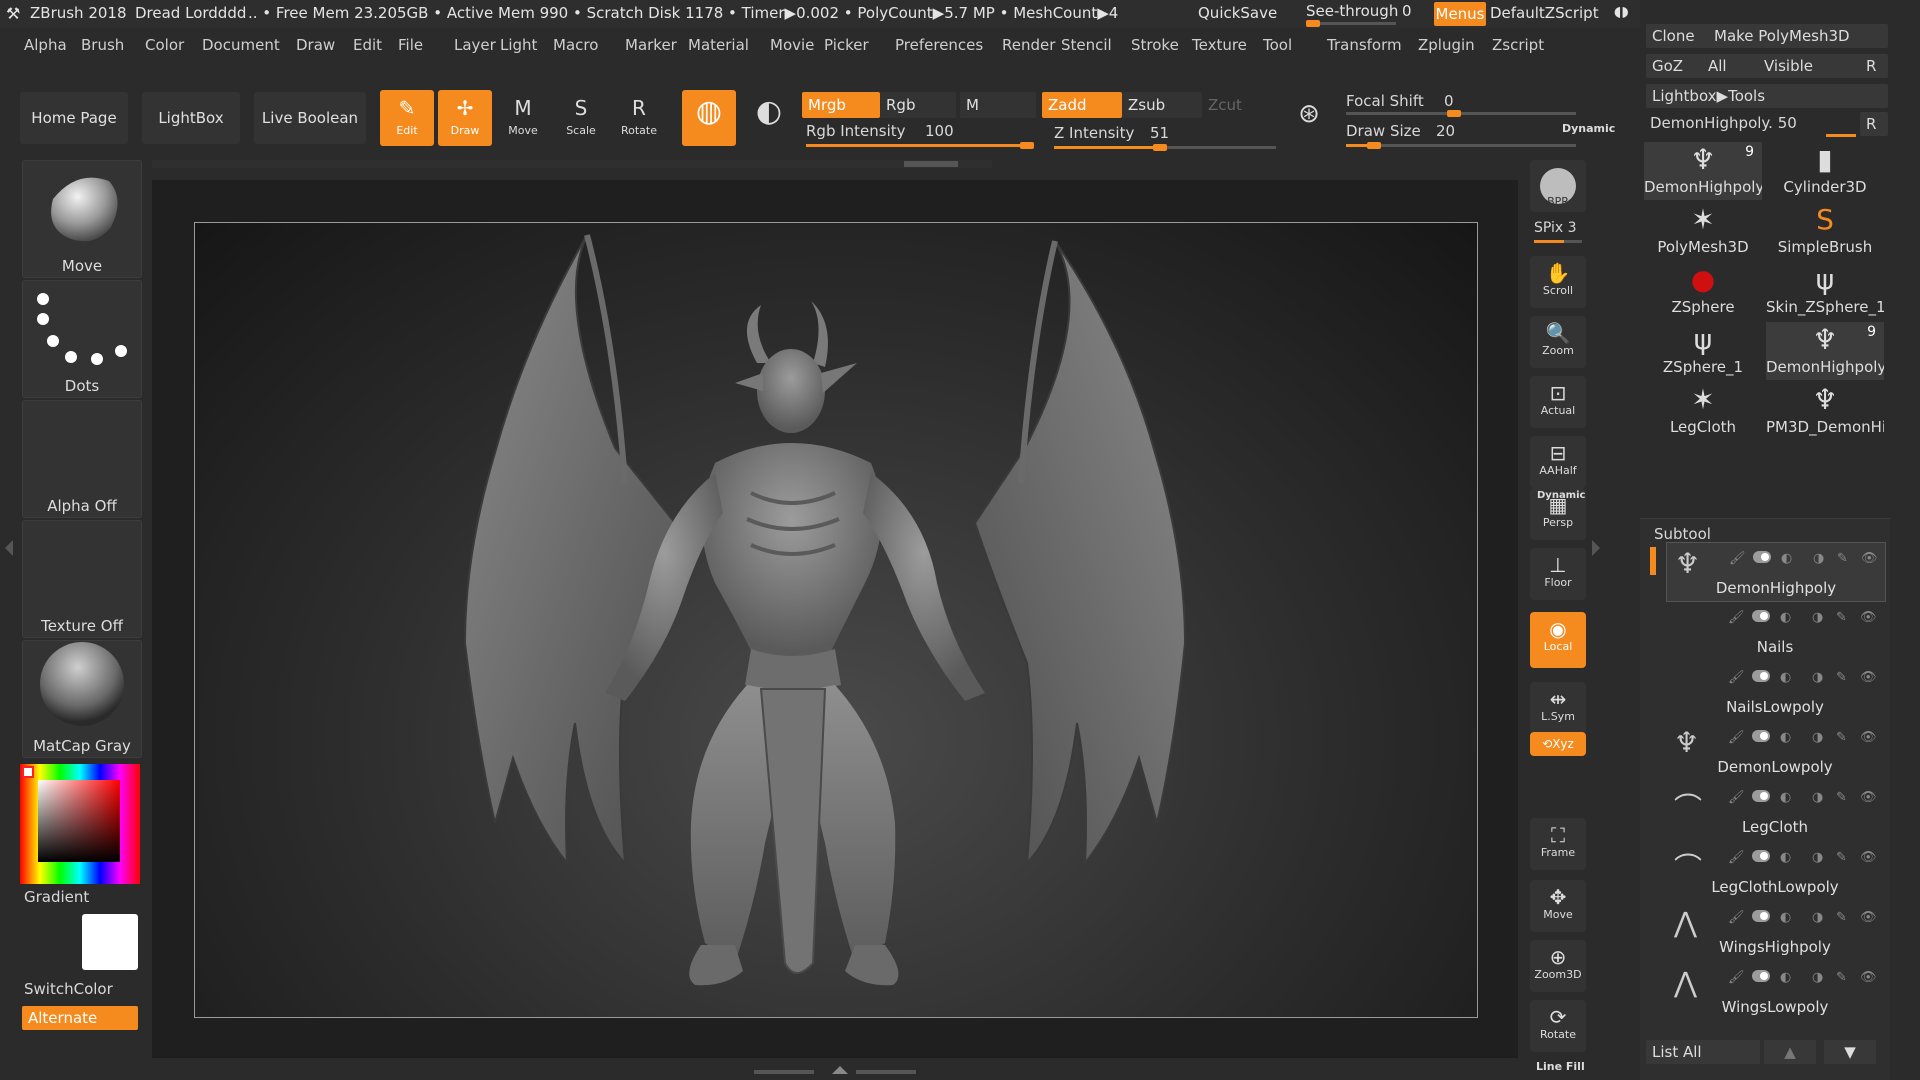 This screenshot has width=1920, height=1080. I want to click on stroke-picker: Dots, so click(82, 339).